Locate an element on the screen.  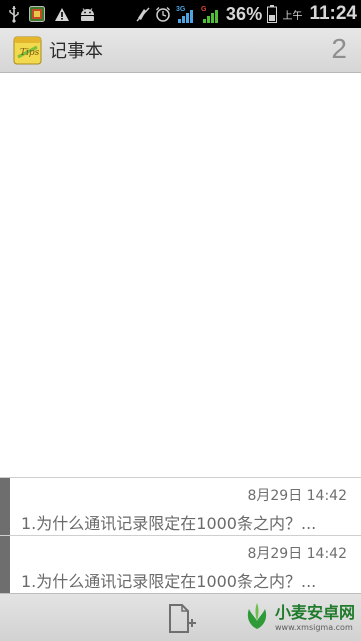
note-count: 2 is located at coordinates (339, 48).